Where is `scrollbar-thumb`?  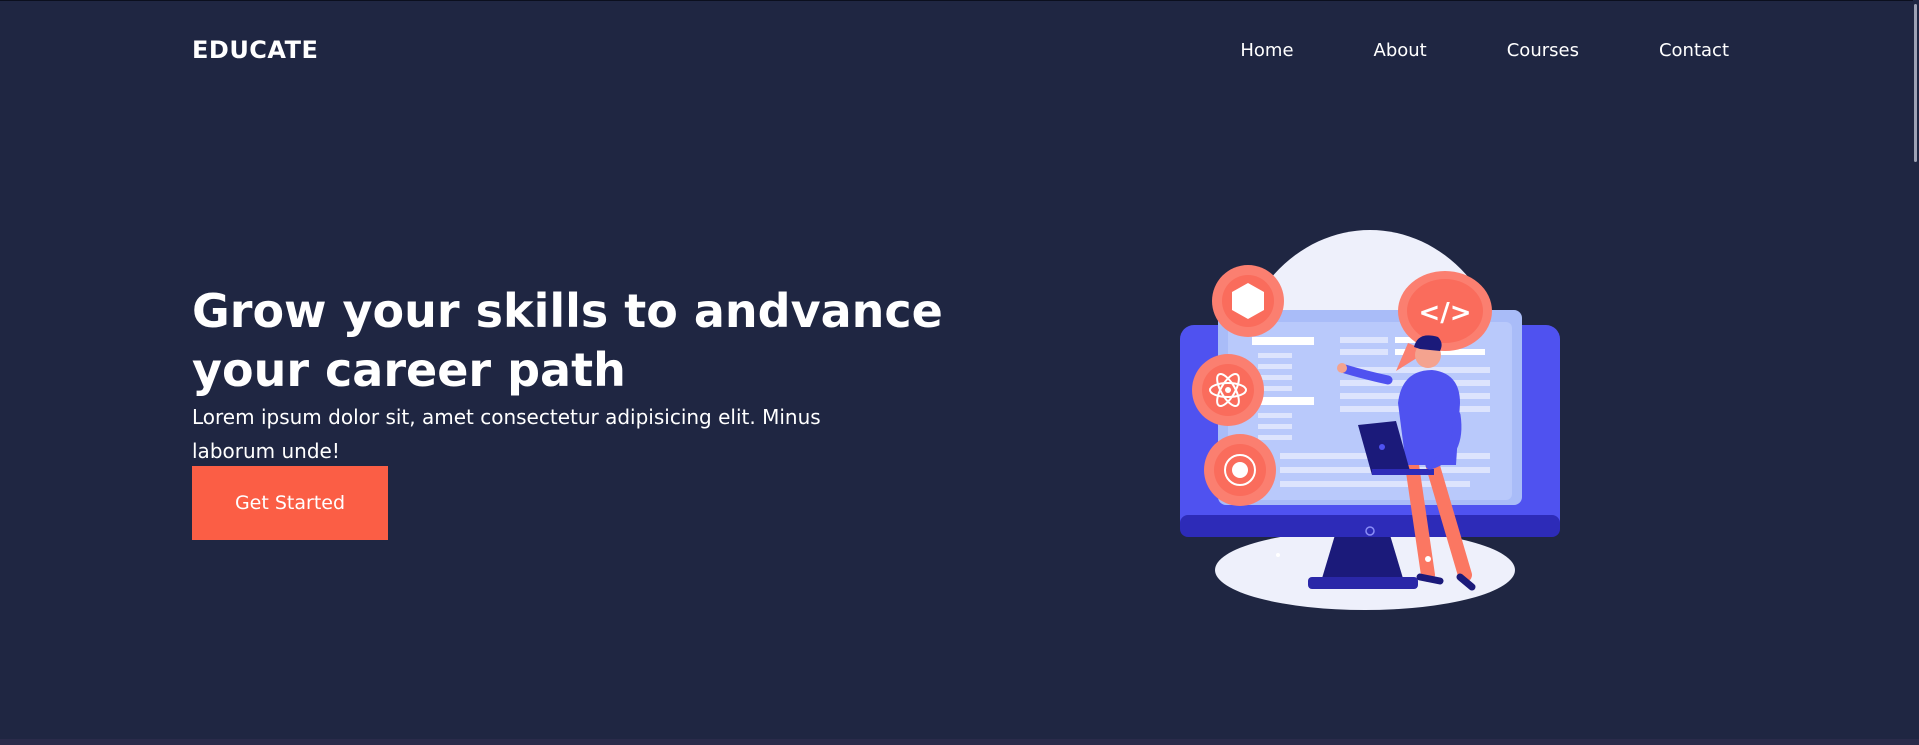
scrollbar-thumb is located at coordinates (1915, 83).